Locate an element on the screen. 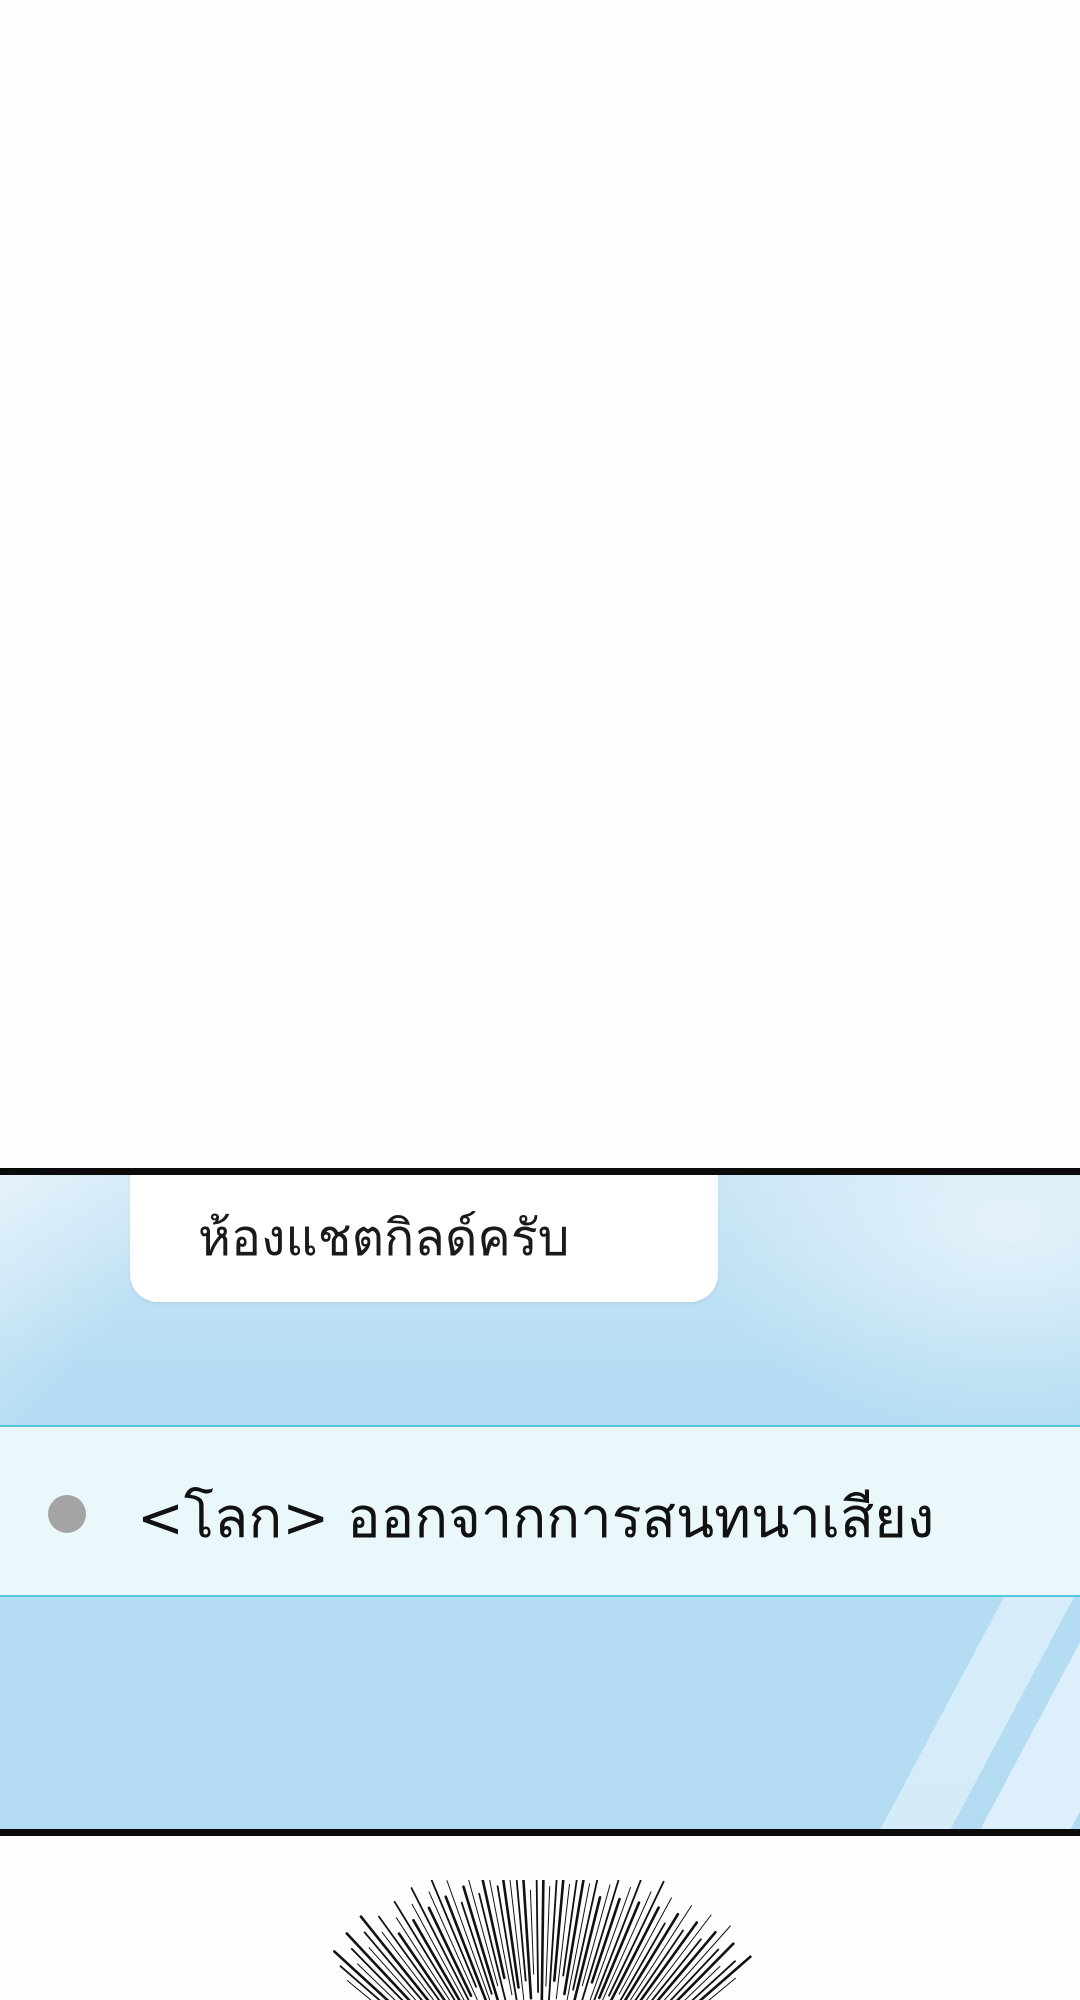  system-message-text: <โลก> ออกจากการสนทนาเสียง is located at coordinates (536, 1518).